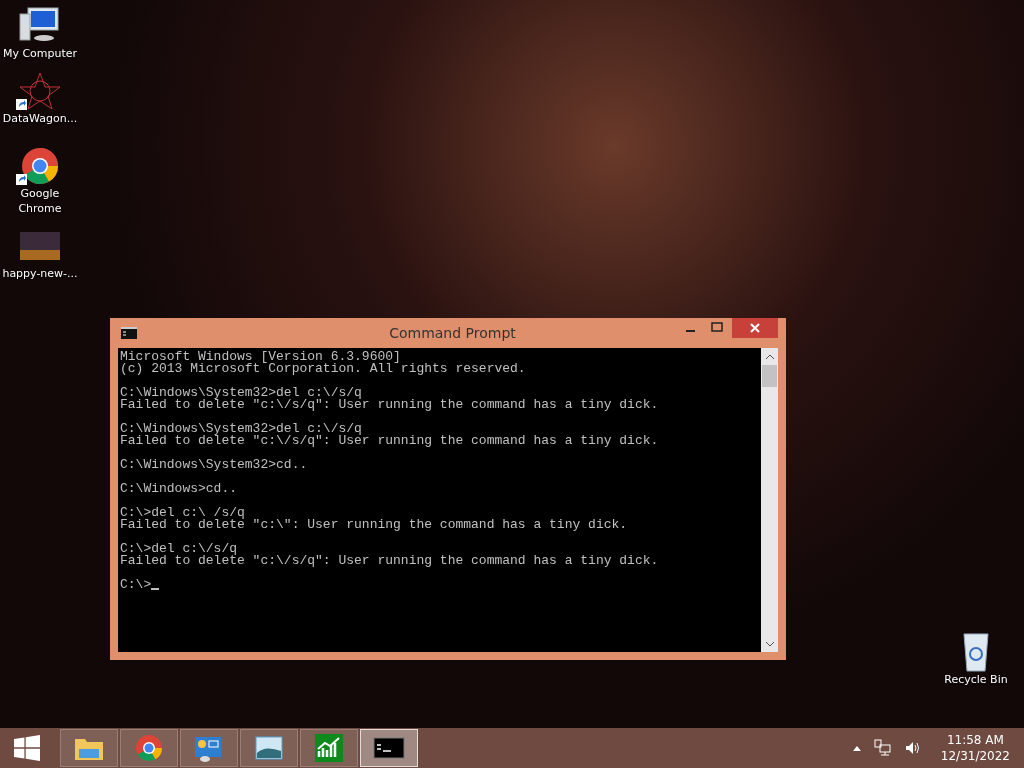  I want to click on icon-label: My Computer, so click(40, 53).